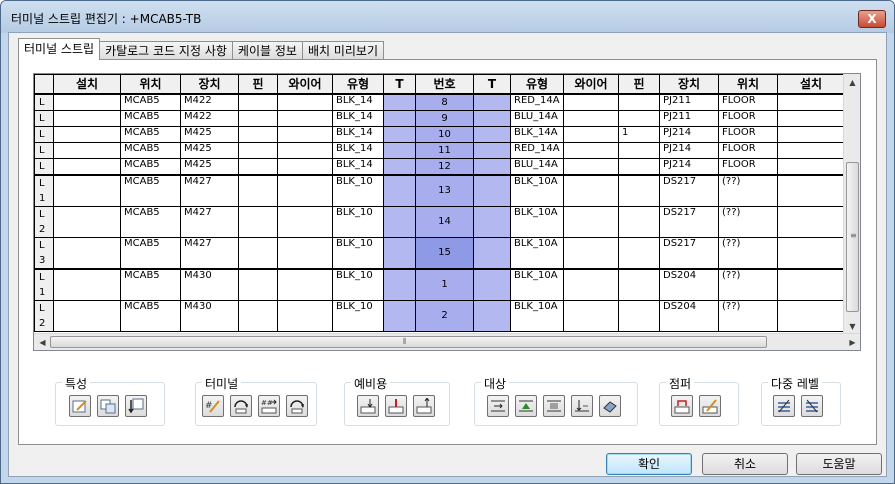 The image size is (895, 484). What do you see at coordinates (42, 342) in the screenshot?
I see `scroll-left-icon: ◀` at bounding box center [42, 342].